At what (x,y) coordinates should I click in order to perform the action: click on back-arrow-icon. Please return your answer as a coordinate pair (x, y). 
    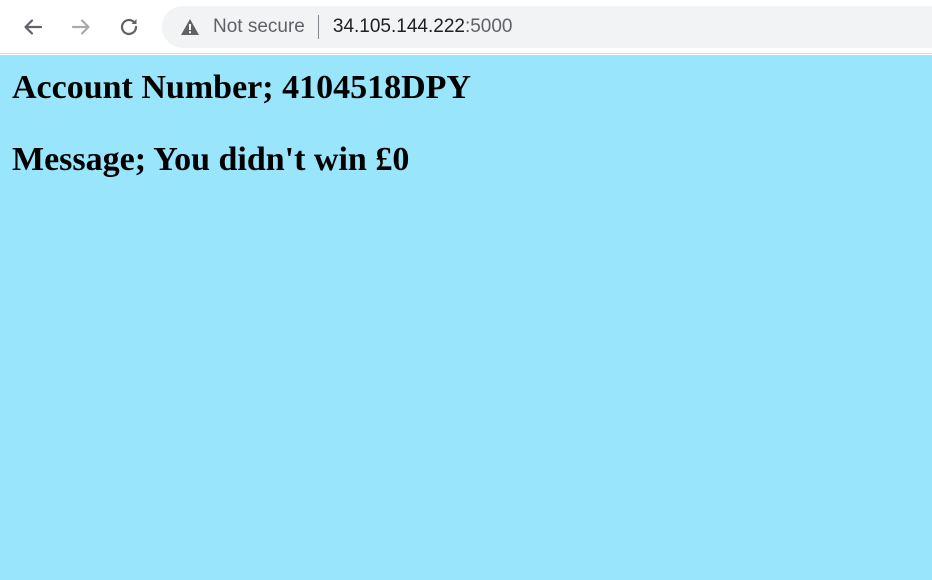
    Looking at the image, I should click on (33, 27).